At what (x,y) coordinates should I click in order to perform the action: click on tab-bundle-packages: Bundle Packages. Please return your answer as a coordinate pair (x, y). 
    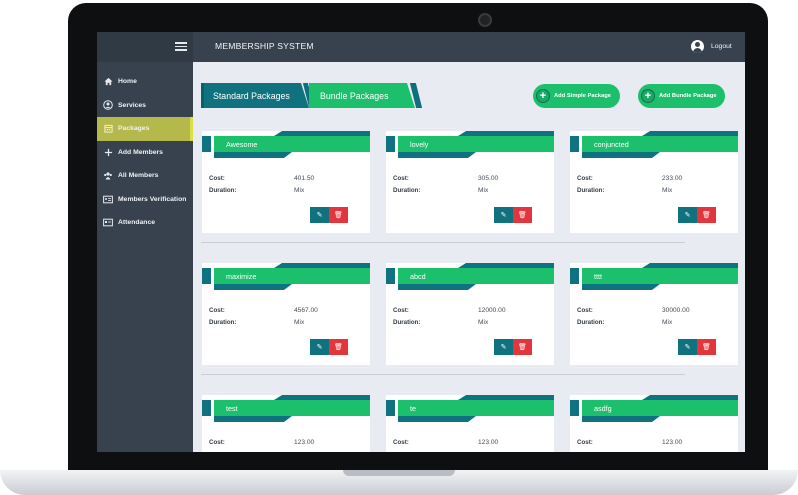
    Looking at the image, I should click on (362, 95).